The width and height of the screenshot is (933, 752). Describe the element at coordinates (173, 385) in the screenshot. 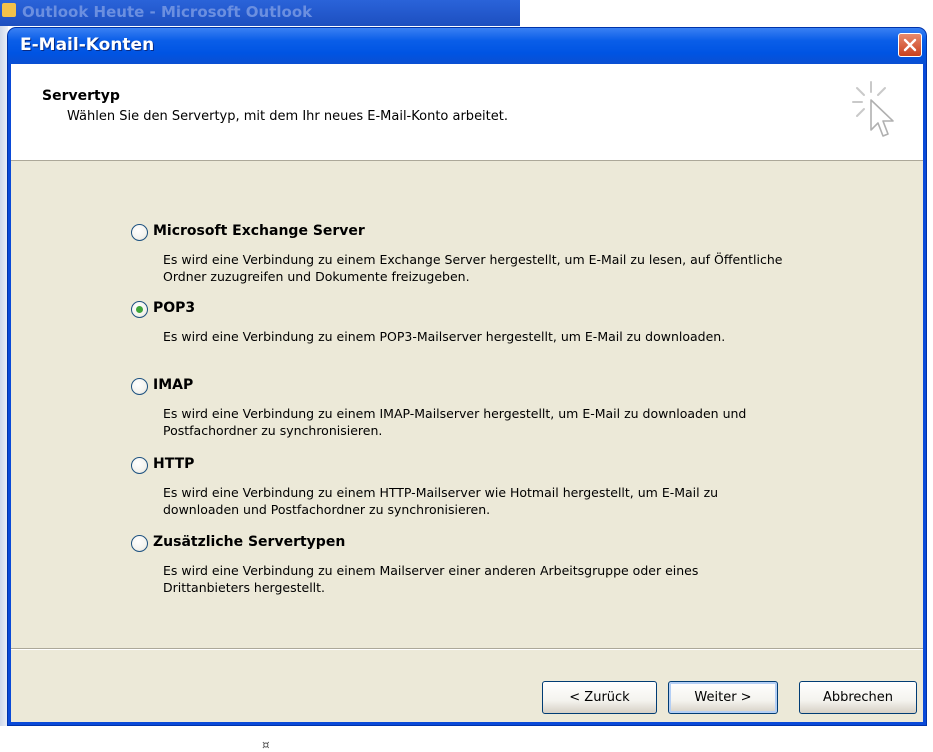

I see `option-label: IMAP` at that location.